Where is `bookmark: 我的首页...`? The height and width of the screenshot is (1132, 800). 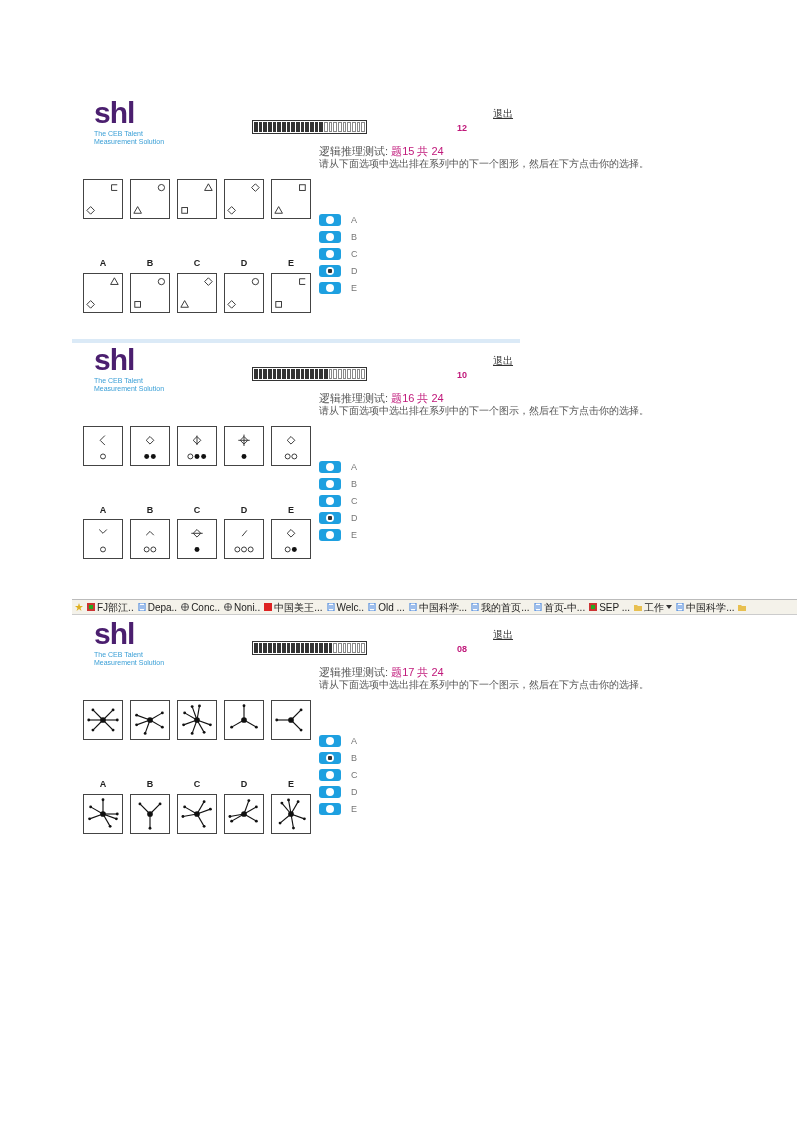 bookmark: 我的首页... is located at coordinates (500, 607).